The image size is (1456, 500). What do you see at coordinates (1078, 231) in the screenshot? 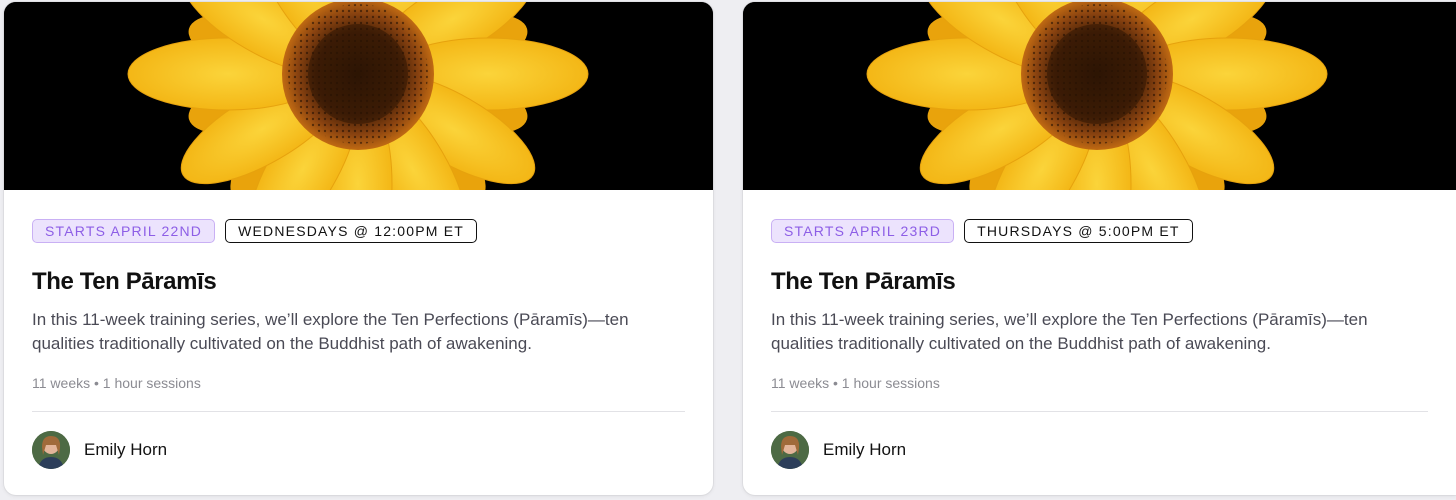
I see `schedule-badge: THURSDAYS @ 5:00PM ET` at bounding box center [1078, 231].